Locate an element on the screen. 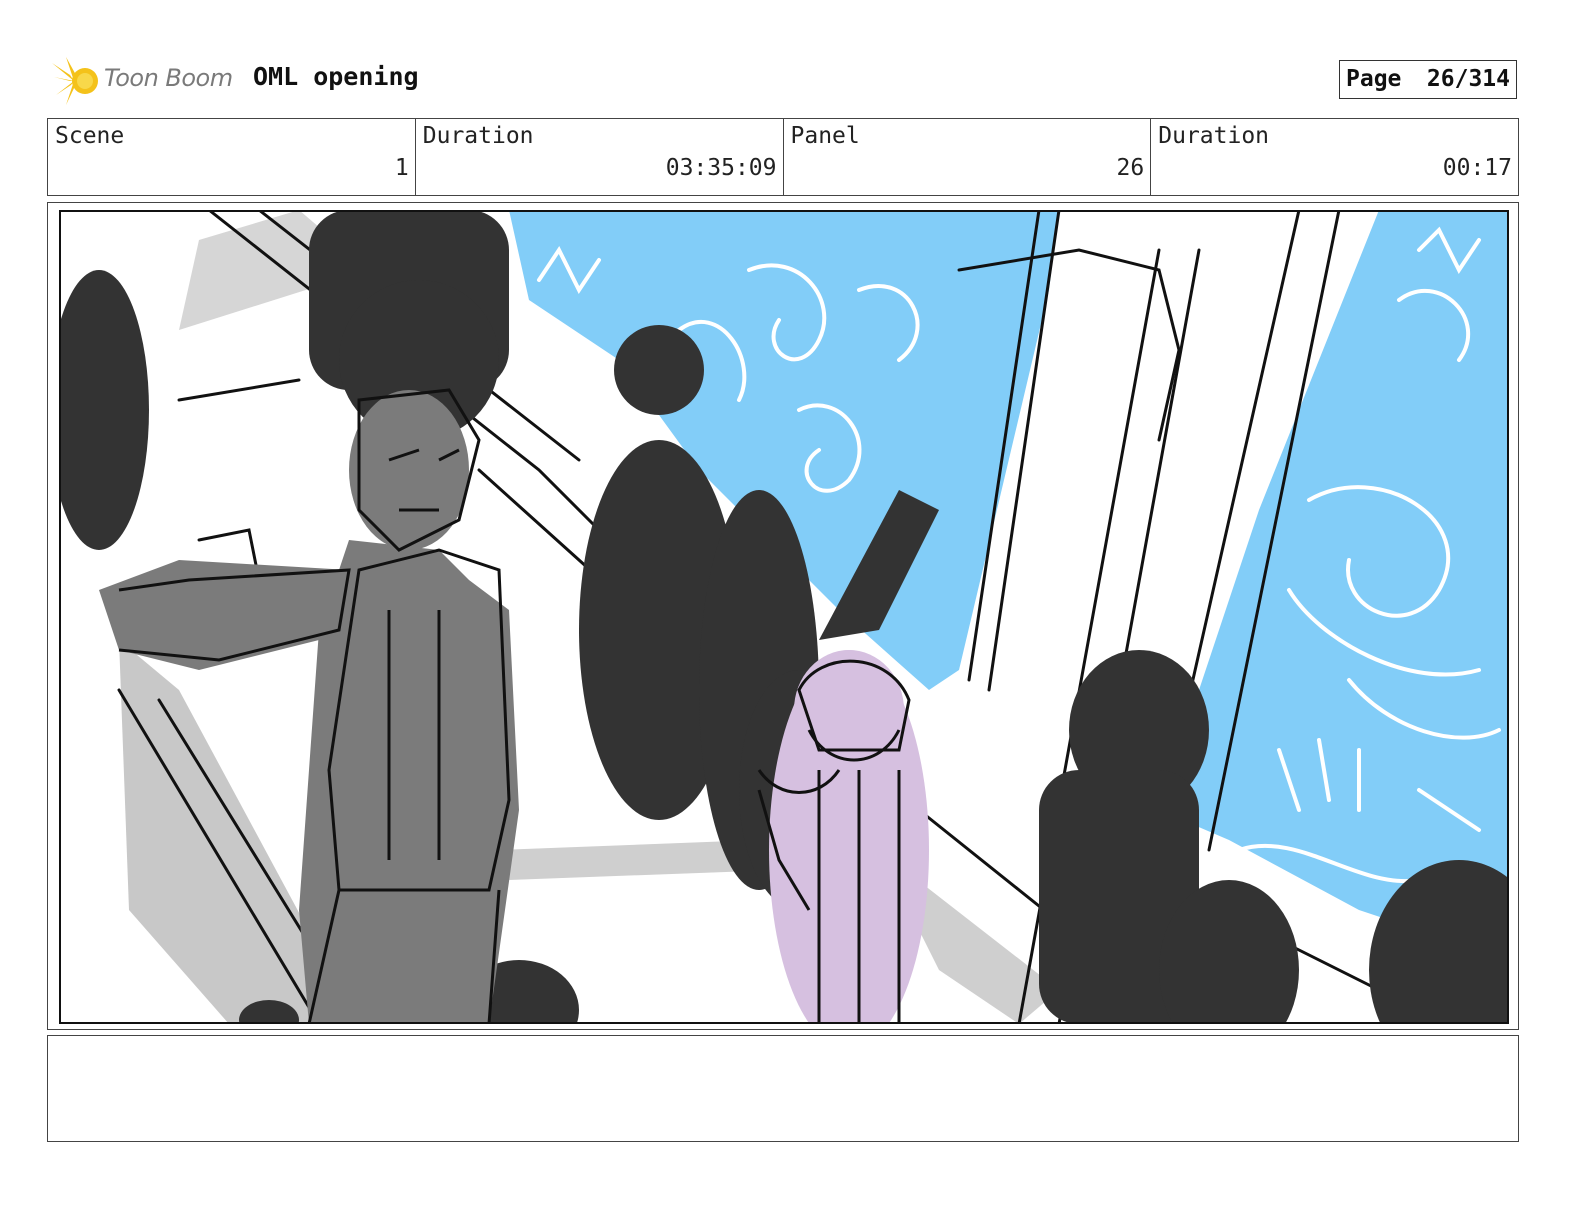 Image resolution: width=1584 pixels, height=1224 pixels. panel-duration-cell: Duration 00:17 is located at coordinates (1334, 157).